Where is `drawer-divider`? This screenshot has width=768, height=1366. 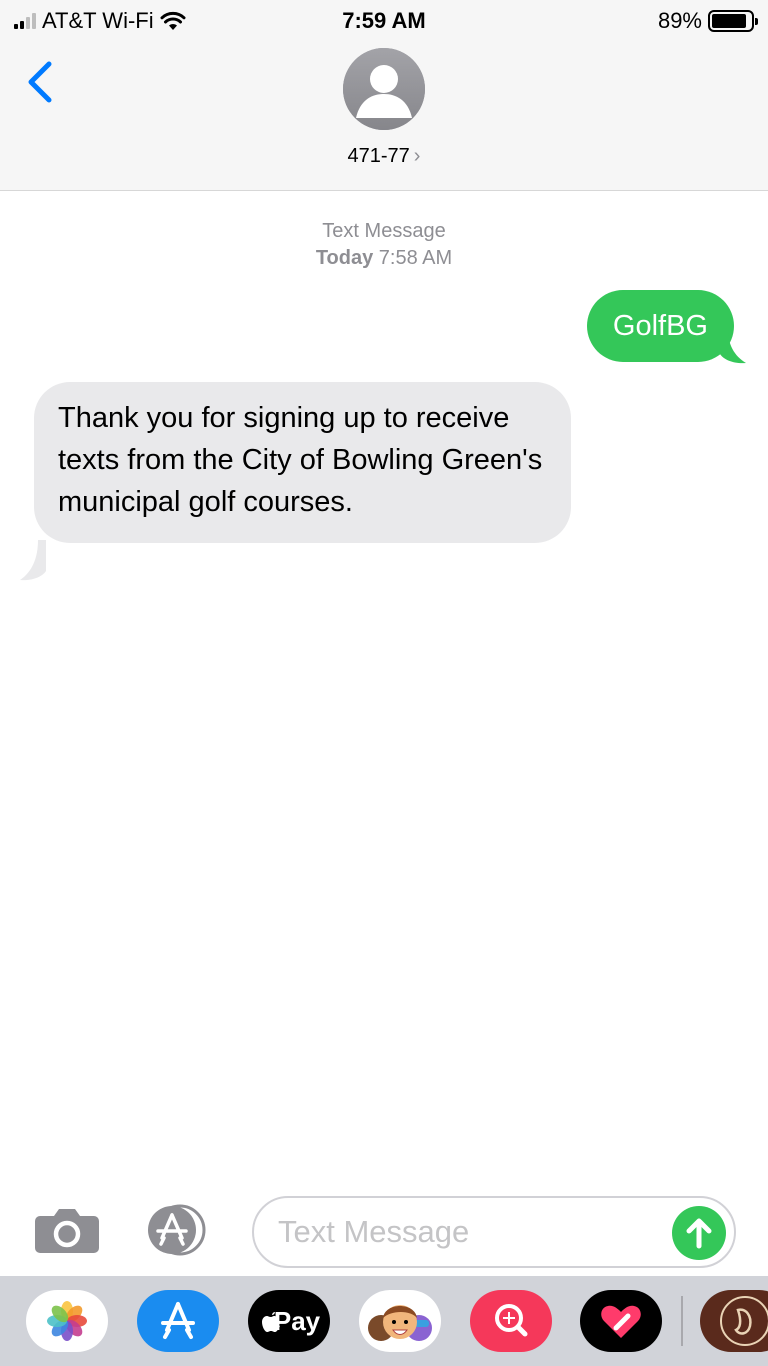
drawer-divider is located at coordinates (682, 1321).